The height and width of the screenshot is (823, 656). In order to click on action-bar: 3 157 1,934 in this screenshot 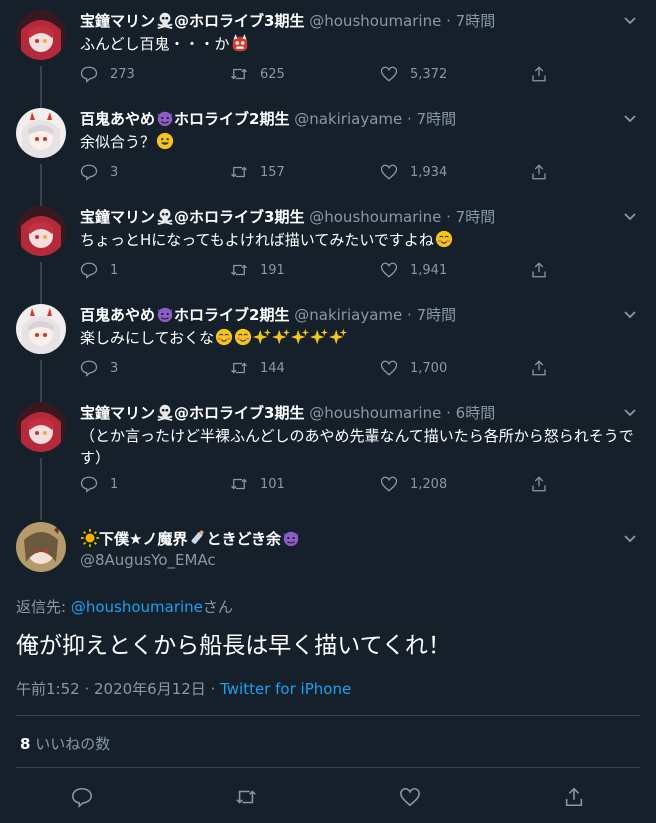, I will do `click(353, 172)`.